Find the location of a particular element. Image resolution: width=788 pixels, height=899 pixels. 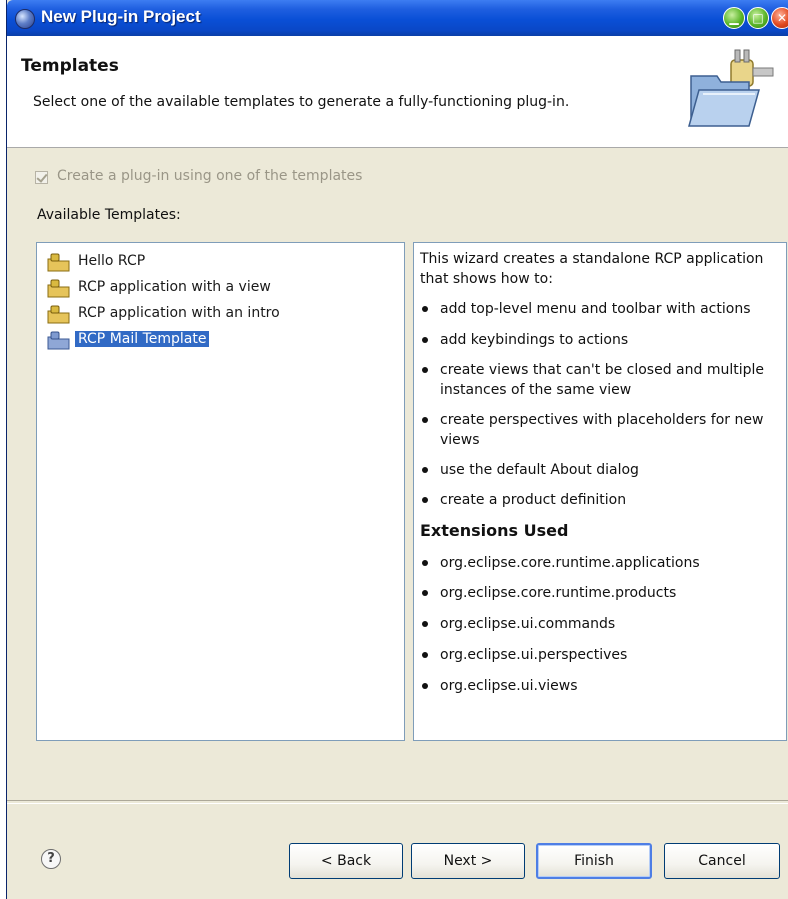

extension-text: org.eclipse.ui.views is located at coordinates (509, 686).